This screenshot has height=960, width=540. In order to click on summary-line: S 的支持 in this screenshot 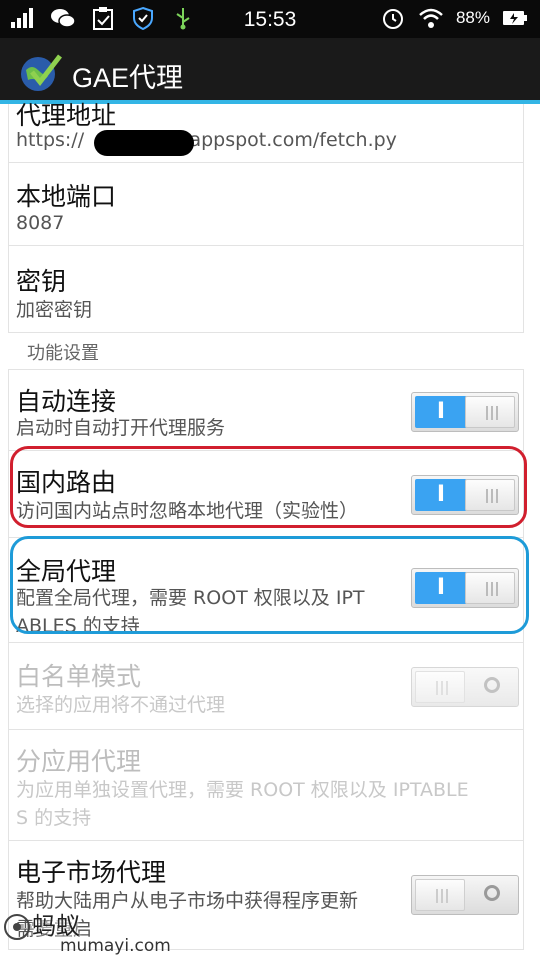, I will do `click(54, 818)`.